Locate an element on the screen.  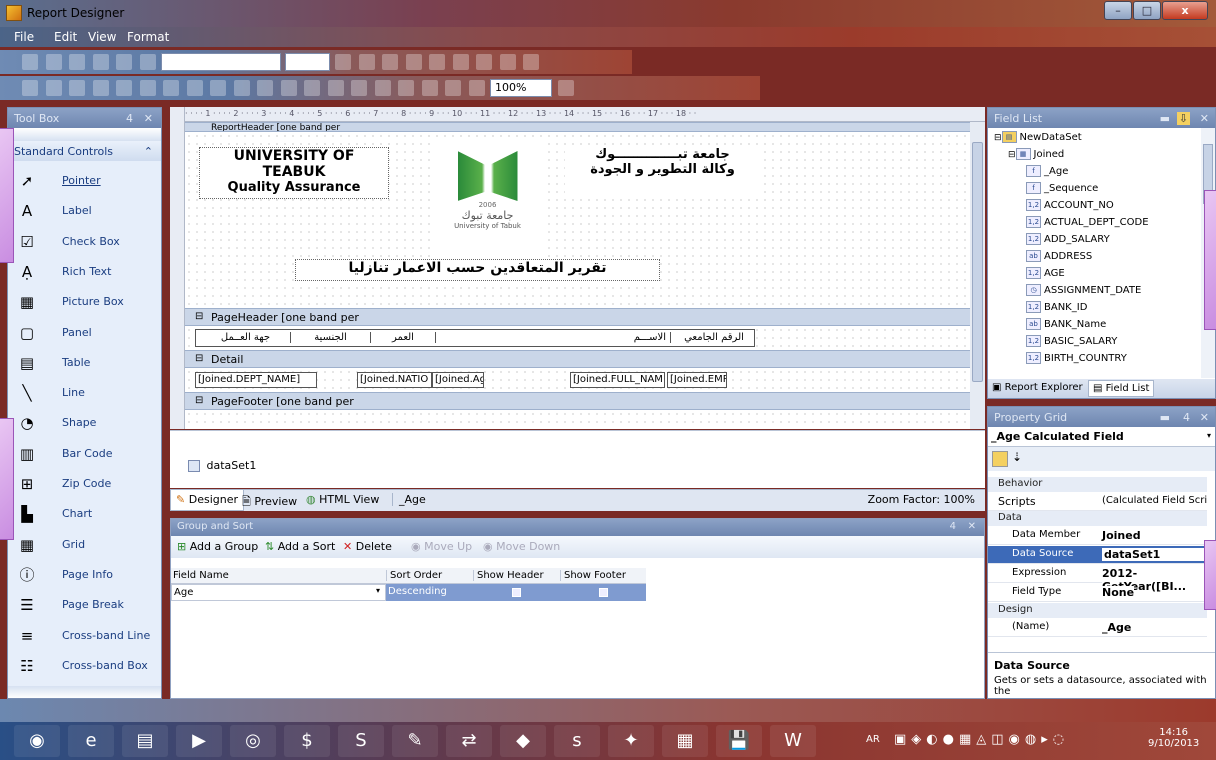
prop-value: dataSet1 is located at coordinates (1154, 554).